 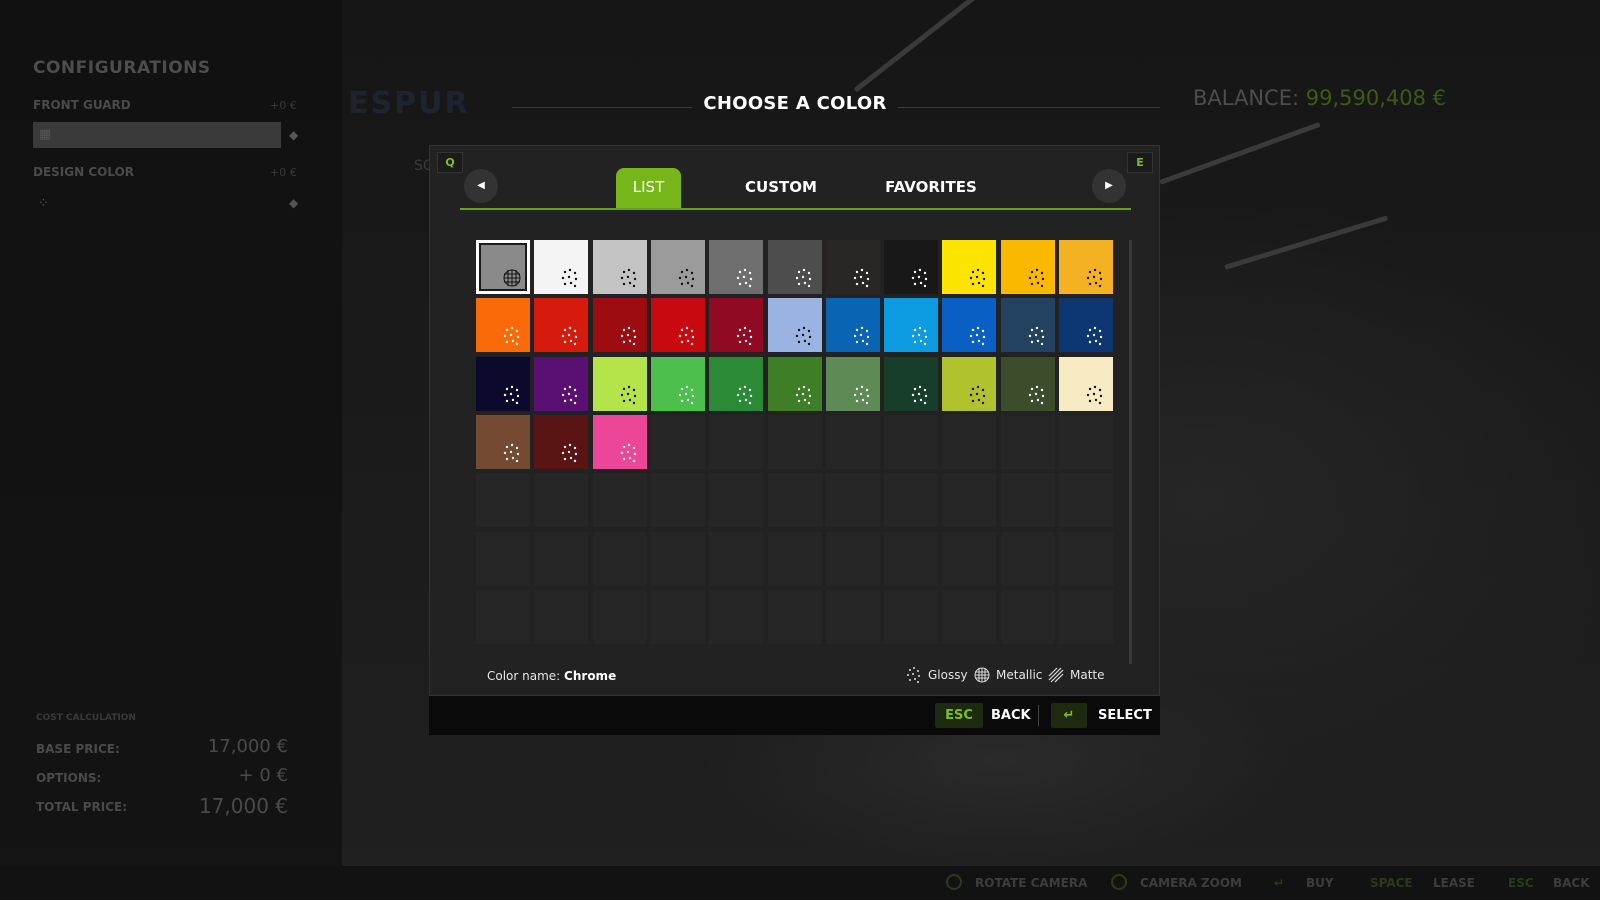 I want to click on tab-list: LIST, so click(x=648, y=188).